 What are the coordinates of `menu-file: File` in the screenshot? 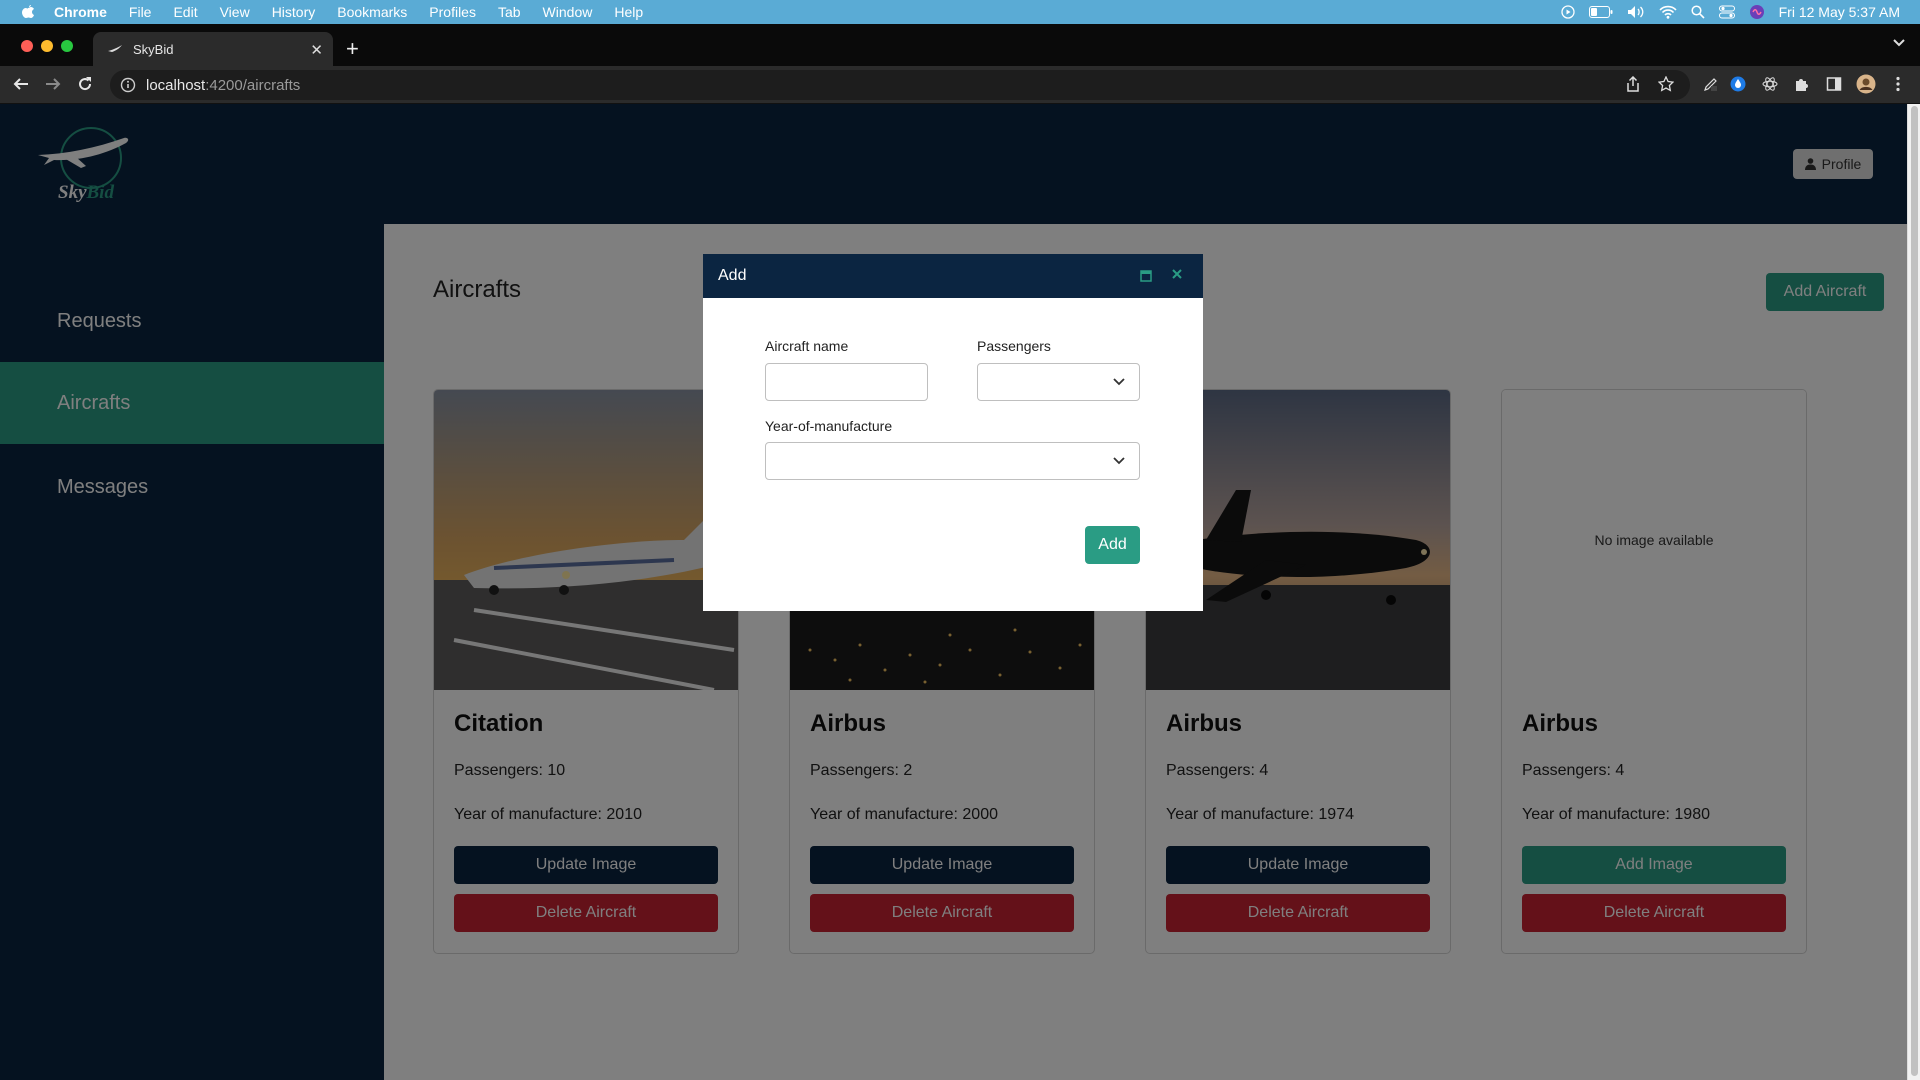 It's located at (140, 12).